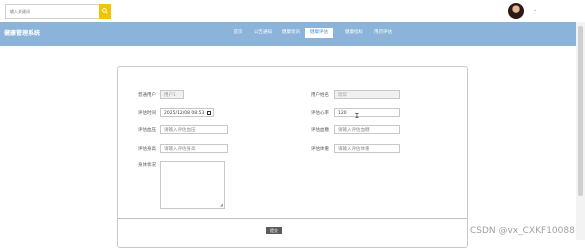  What do you see at coordinates (383, 33) in the screenshot?
I see `nav-item-medication: 用药评估` at bounding box center [383, 33].